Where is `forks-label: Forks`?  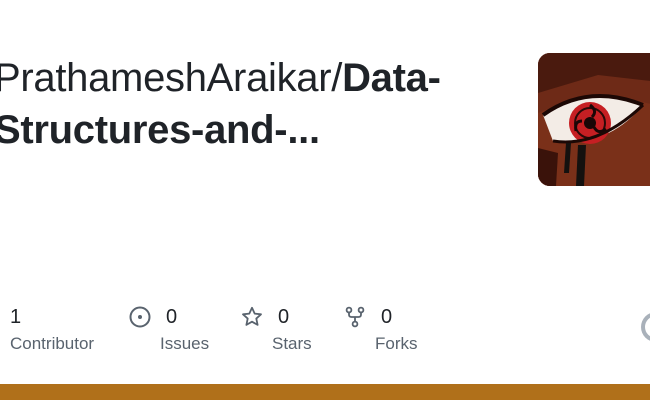 forks-label: Forks is located at coordinates (396, 343).